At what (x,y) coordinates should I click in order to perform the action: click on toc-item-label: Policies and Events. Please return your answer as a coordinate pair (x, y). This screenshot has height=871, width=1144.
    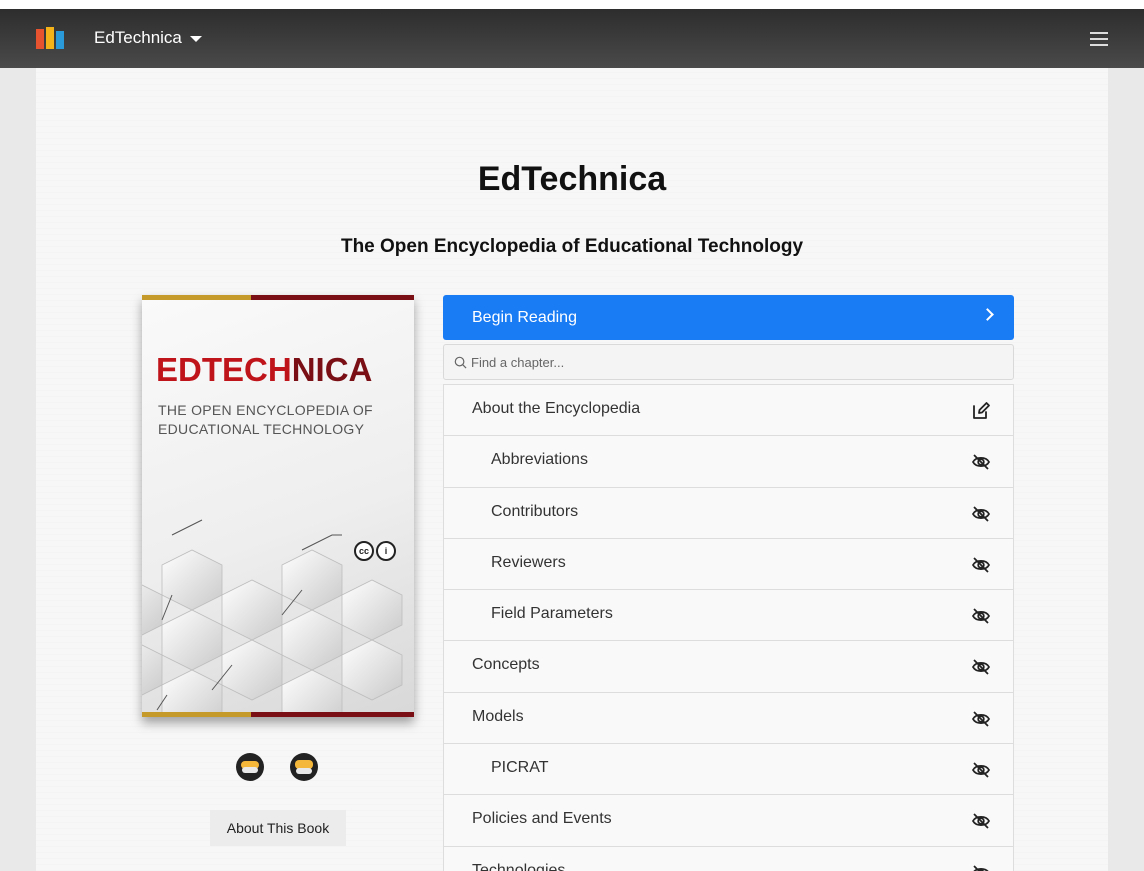
    Looking at the image, I should click on (542, 819).